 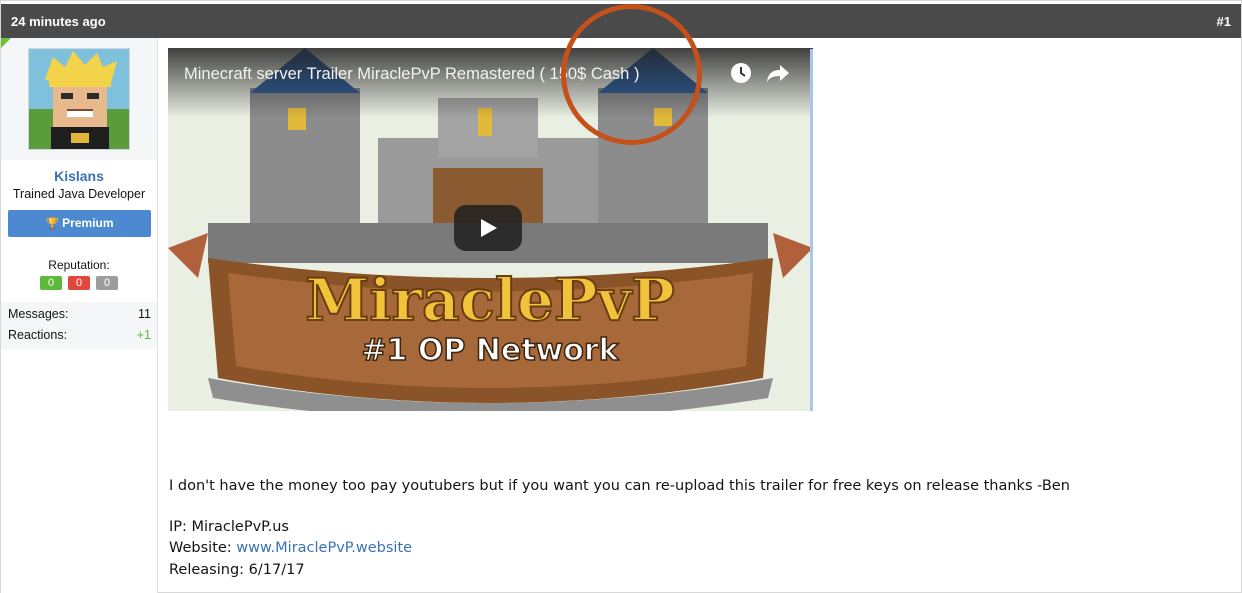 I want to click on user-stats: Messages: 11 Reactions: +1, so click(x=79, y=325).